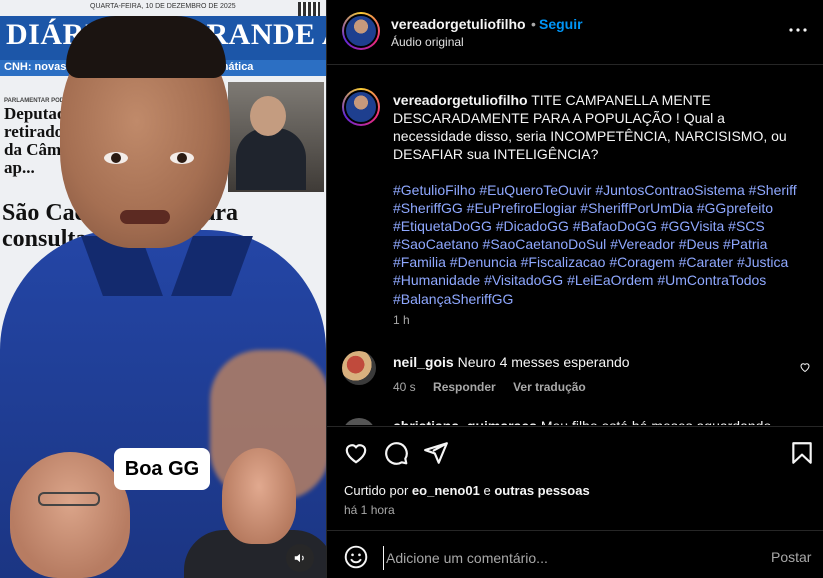  I want to click on commenter-avatar, so click(359, 368).